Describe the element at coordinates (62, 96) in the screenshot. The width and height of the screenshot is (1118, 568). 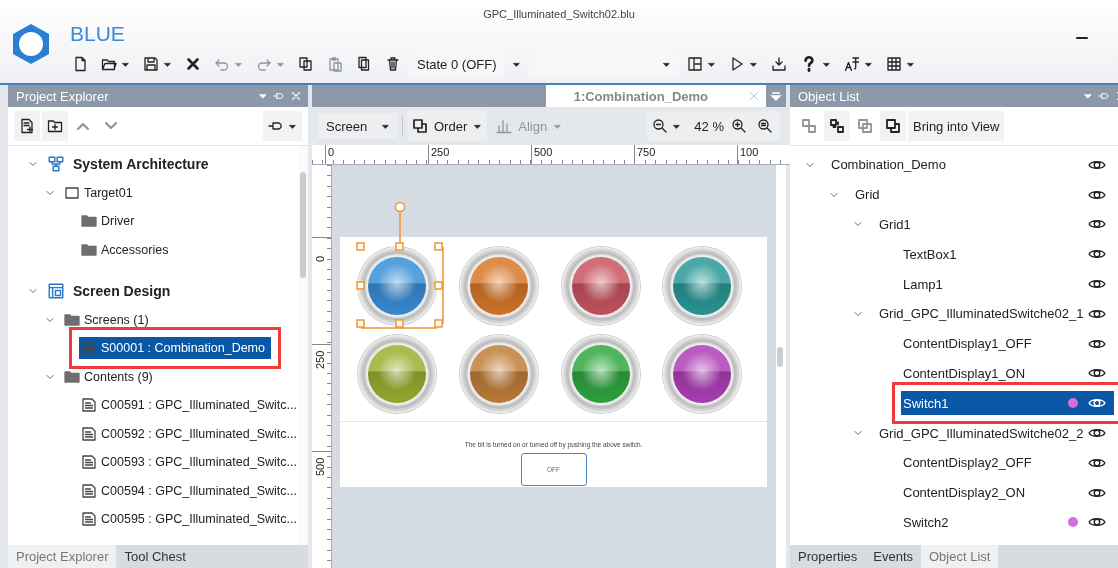
I see `panel-title: Project Explorer` at that location.